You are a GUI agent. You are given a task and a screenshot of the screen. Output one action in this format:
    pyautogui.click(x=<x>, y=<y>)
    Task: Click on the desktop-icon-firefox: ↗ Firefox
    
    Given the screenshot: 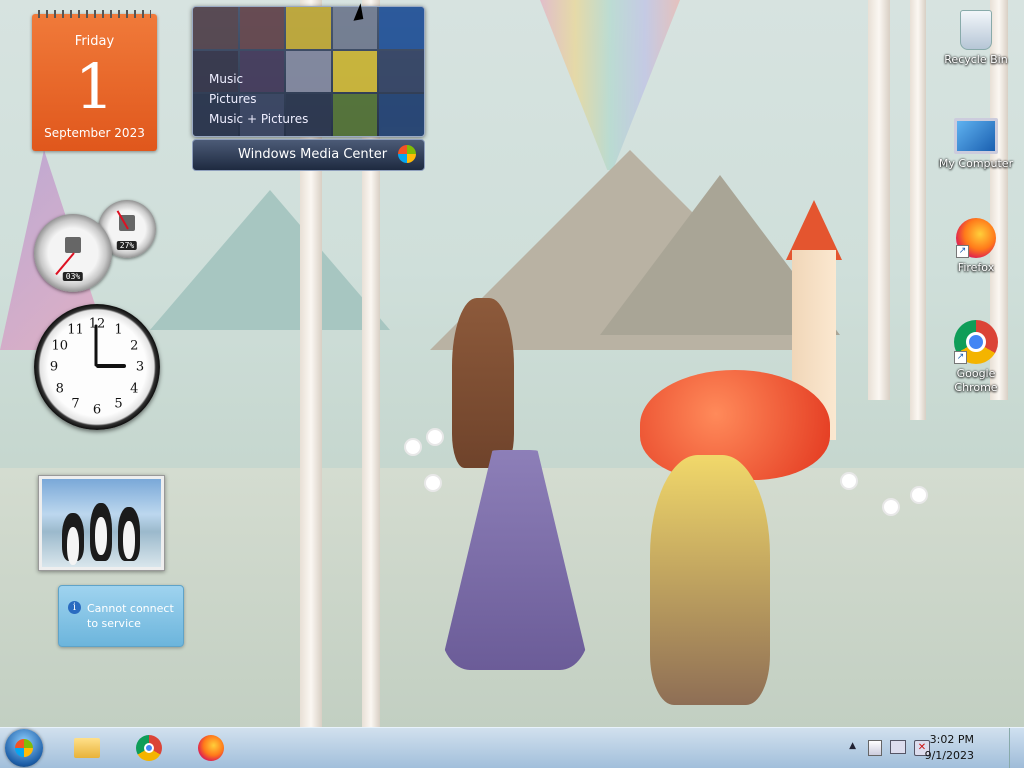 What is the action you would take?
    pyautogui.click(x=976, y=246)
    